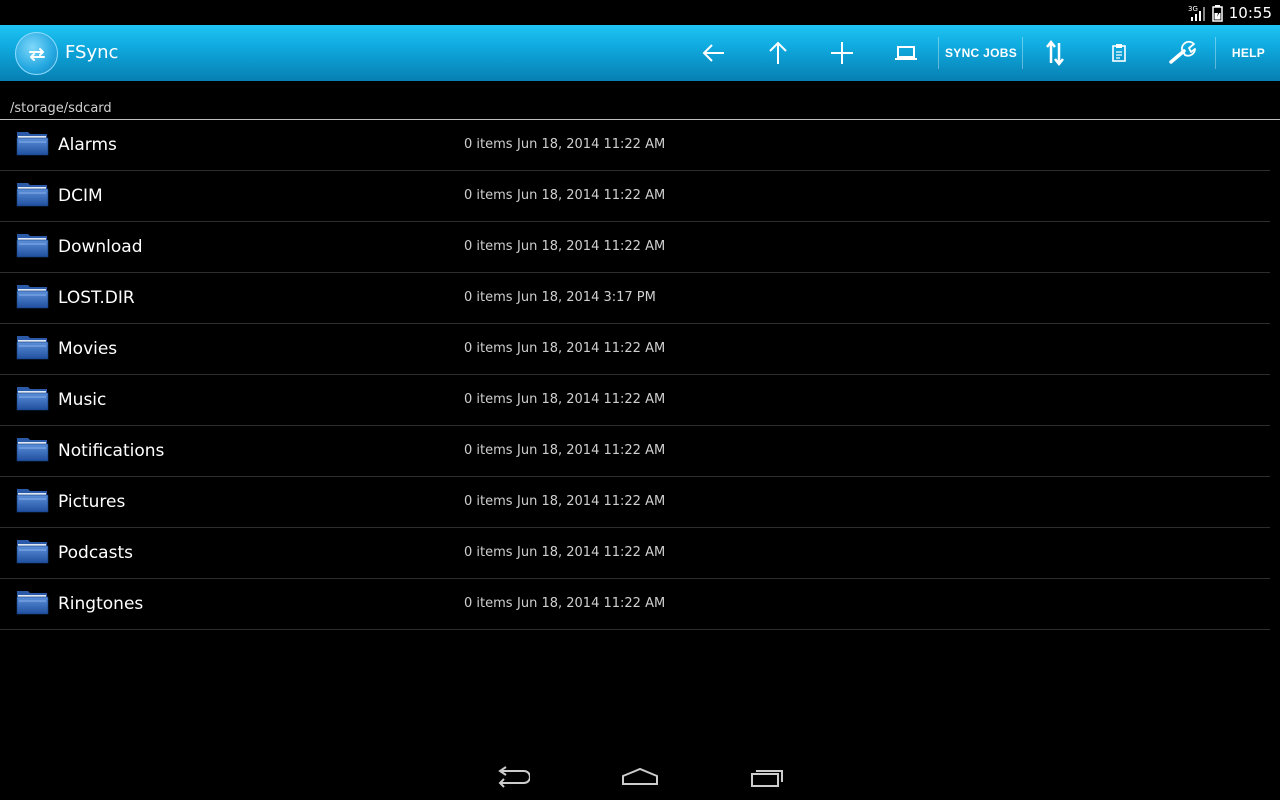 The image size is (1280, 800). Describe the element at coordinates (61, 108) in the screenshot. I see `current-path: /storage/sdcard` at that location.